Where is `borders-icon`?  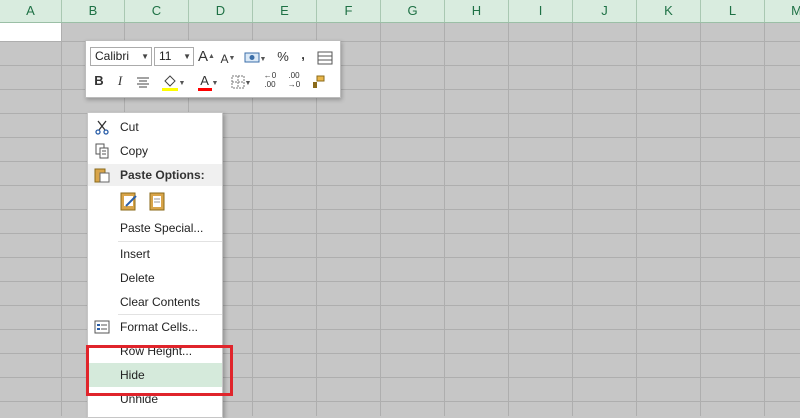 borders-icon is located at coordinates (238, 82).